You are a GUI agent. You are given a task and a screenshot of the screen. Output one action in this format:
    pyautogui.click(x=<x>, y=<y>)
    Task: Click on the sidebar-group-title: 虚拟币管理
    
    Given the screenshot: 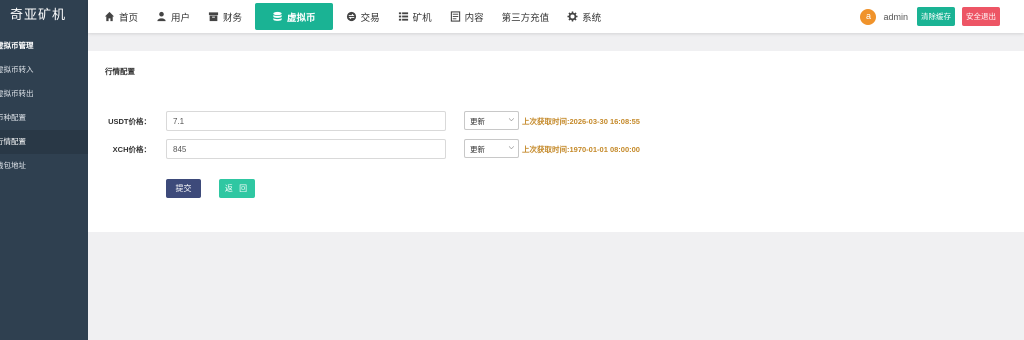 What is the action you would take?
    pyautogui.click(x=44, y=45)
    